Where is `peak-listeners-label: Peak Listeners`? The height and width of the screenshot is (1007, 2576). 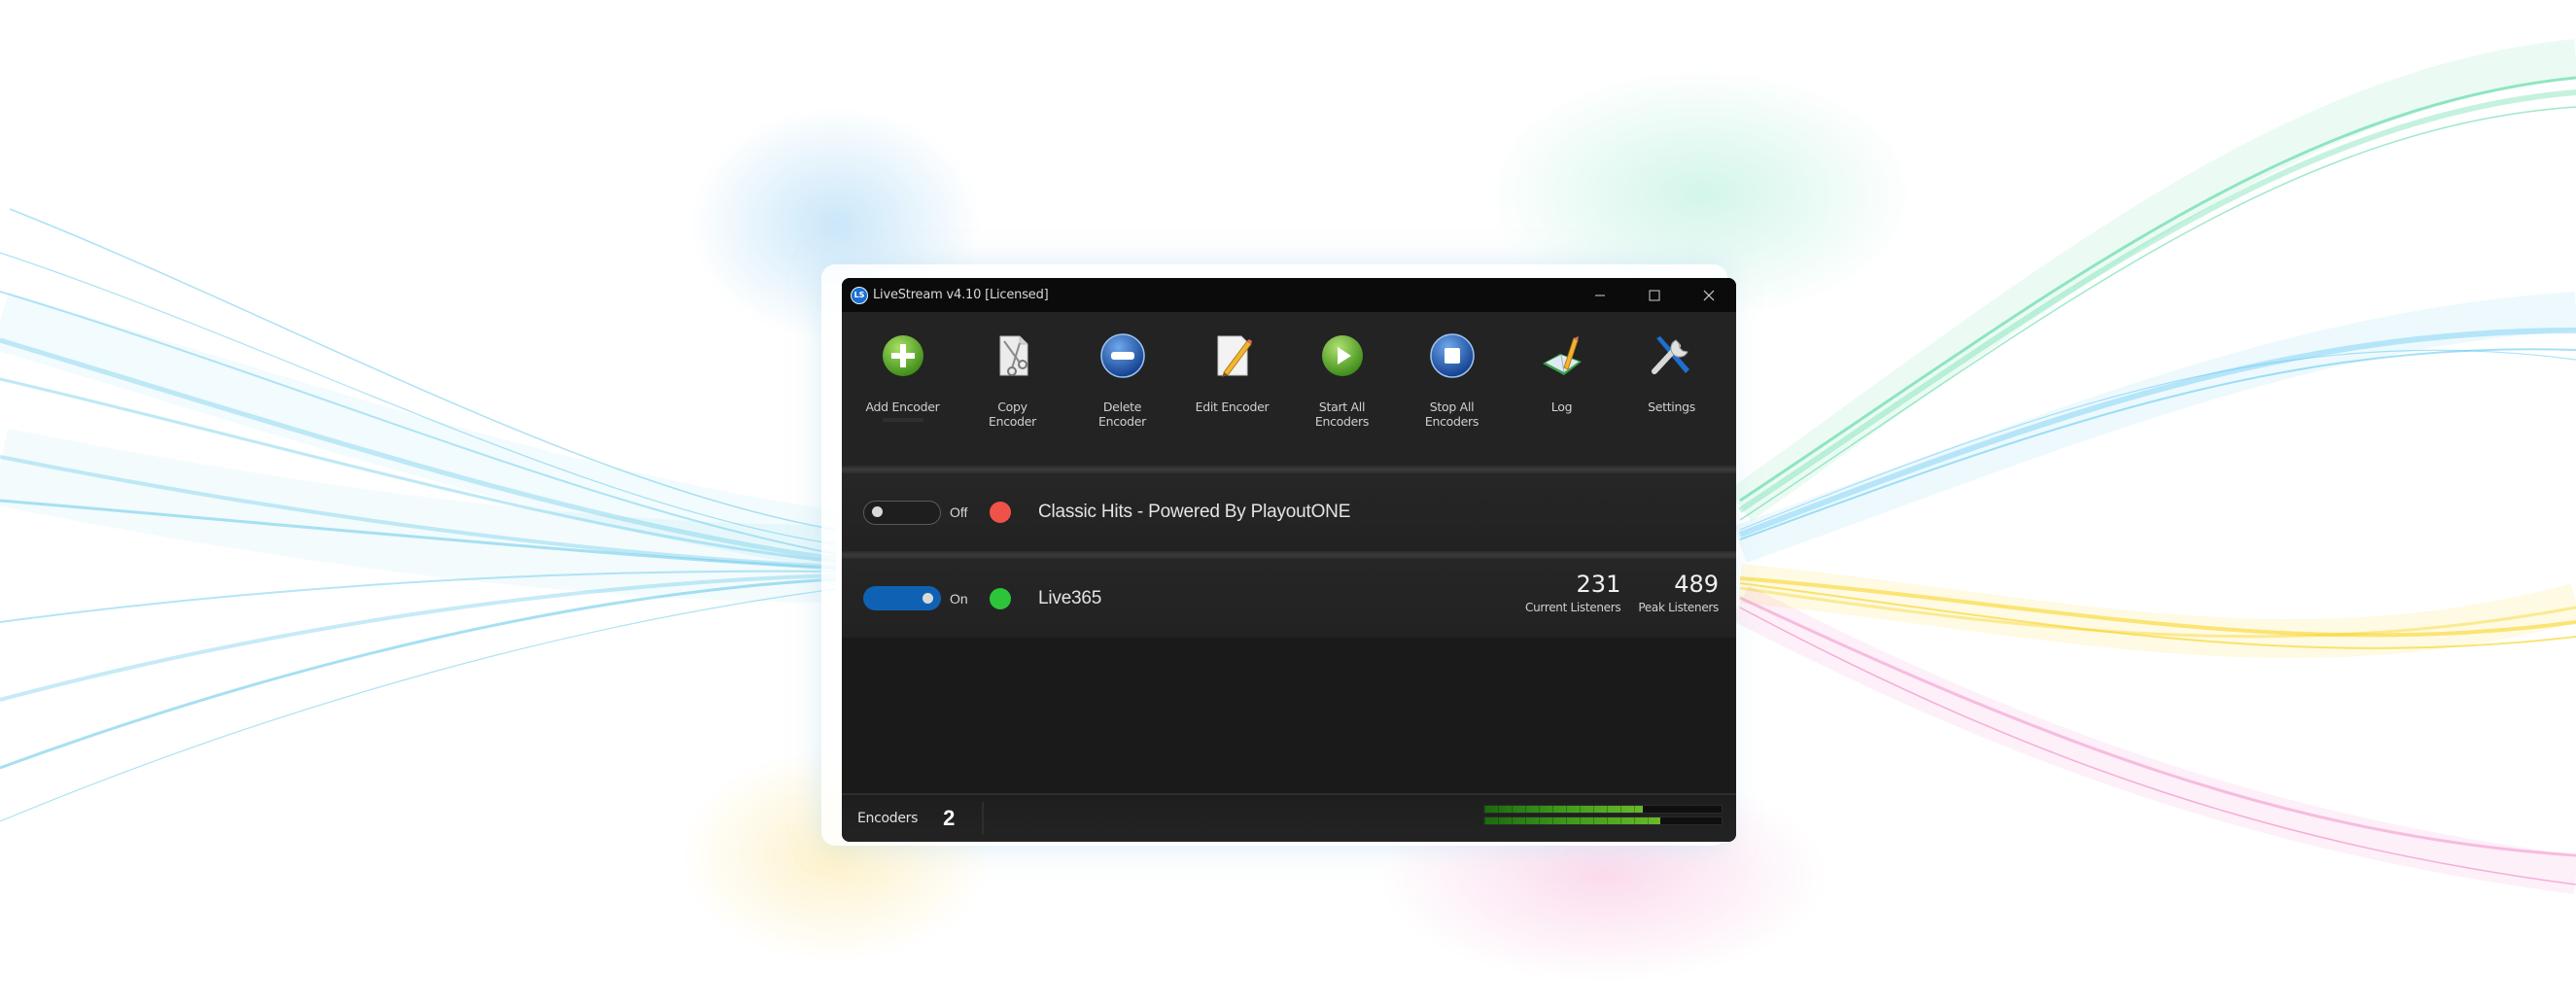
peak-listeners-label: Peak Listeners is located at coordinates (1678, 608).